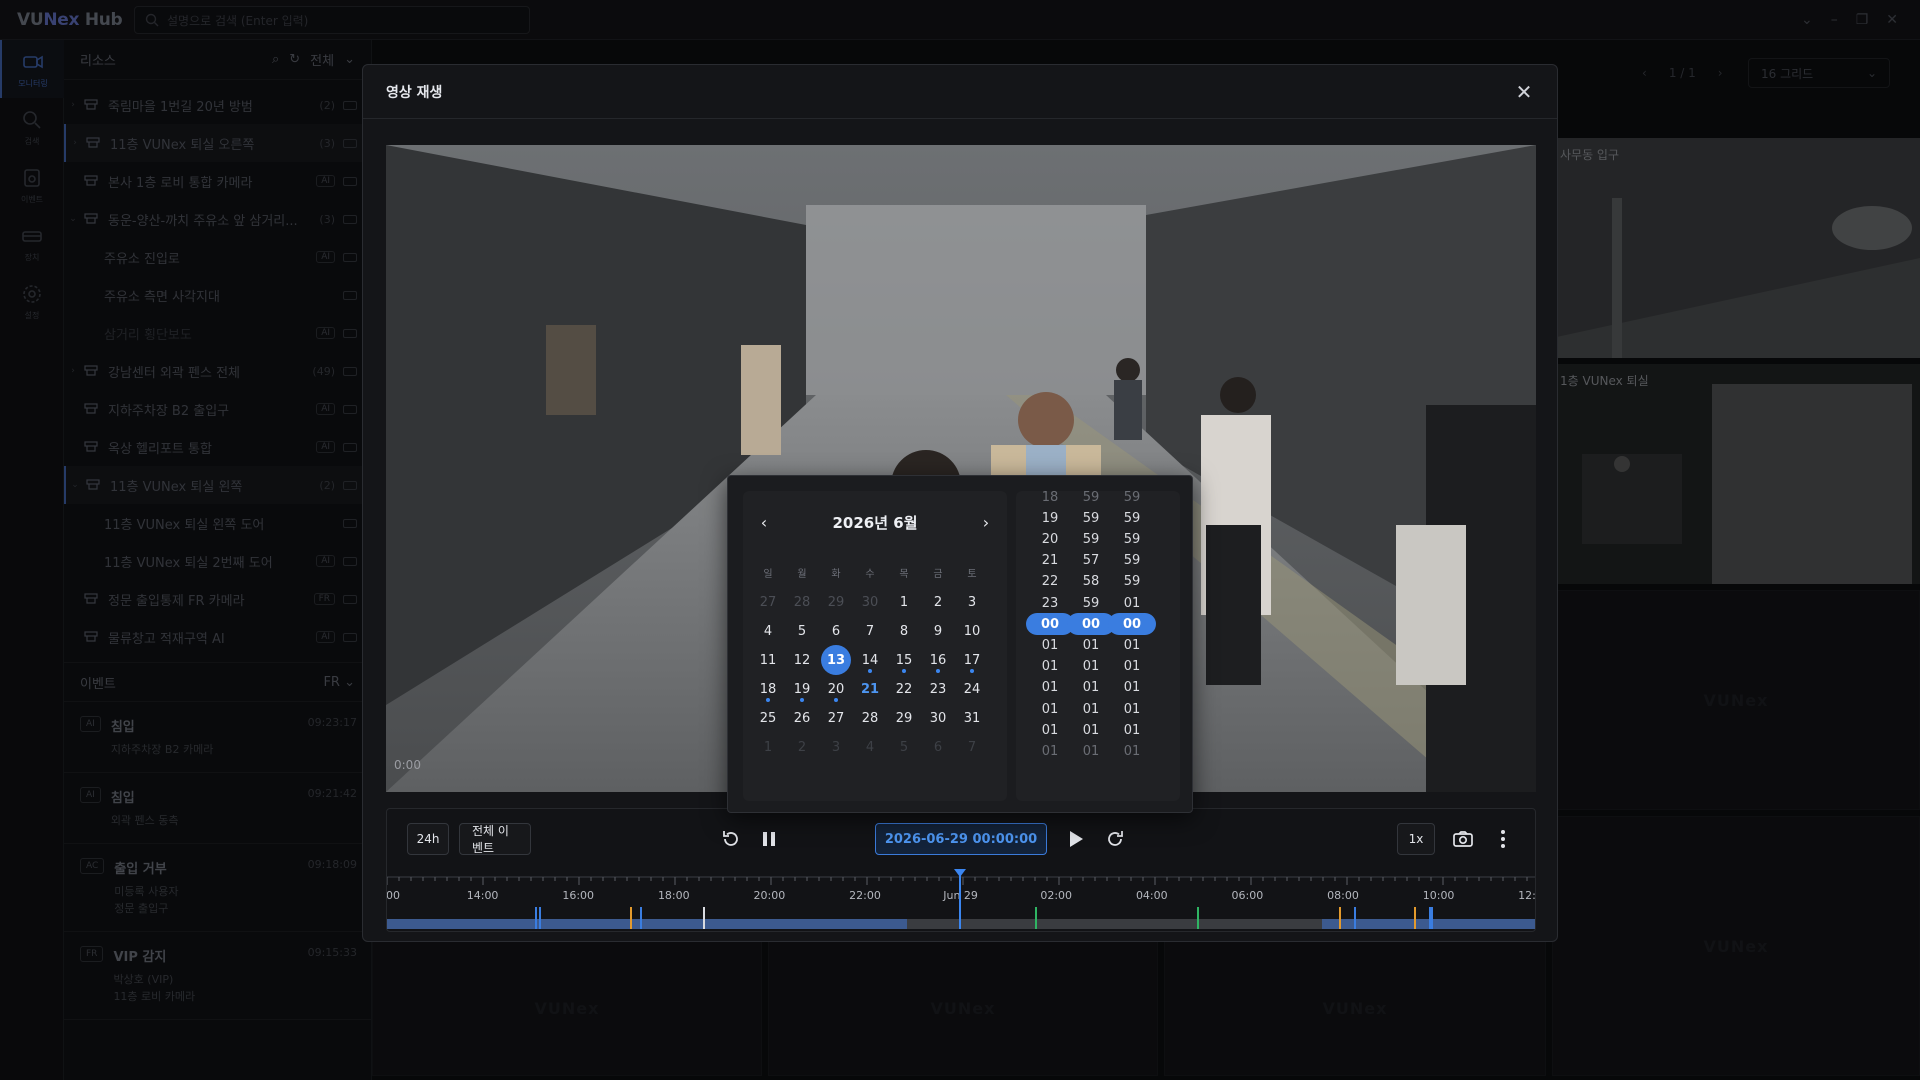  Describe the element at coordinates (904, 660) in the screenshot. I see `calendar-day: 15` at that location.